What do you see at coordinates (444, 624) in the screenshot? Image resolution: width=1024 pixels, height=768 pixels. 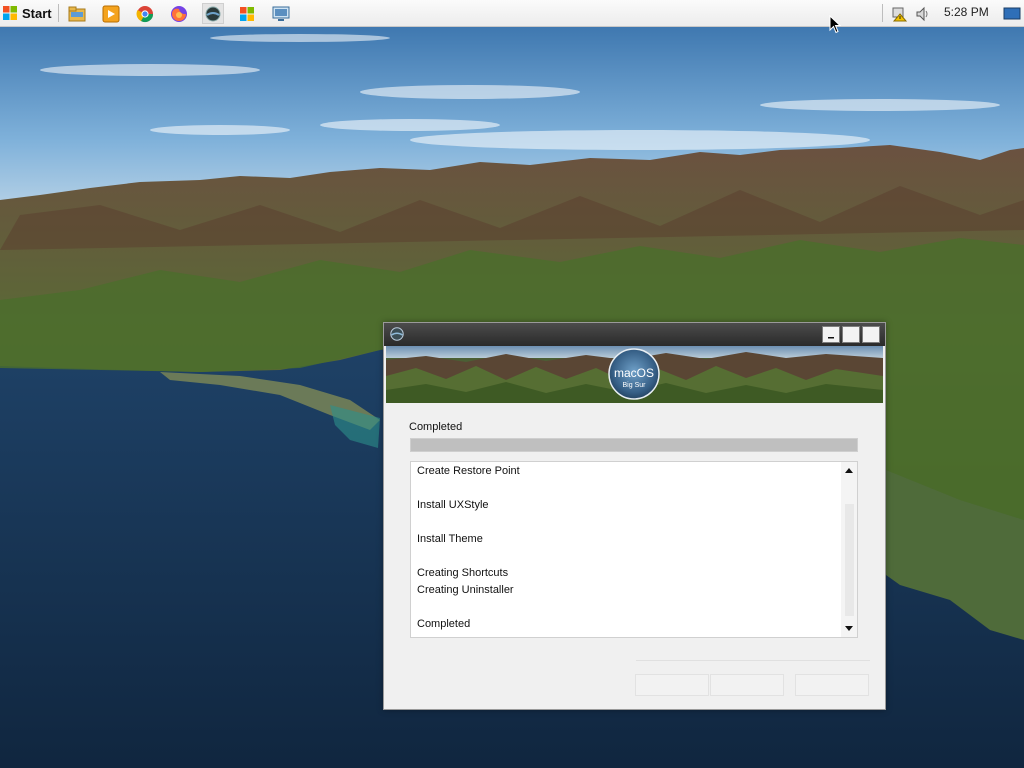 I see `log-line: Completed` at bounding box center [444, 624].